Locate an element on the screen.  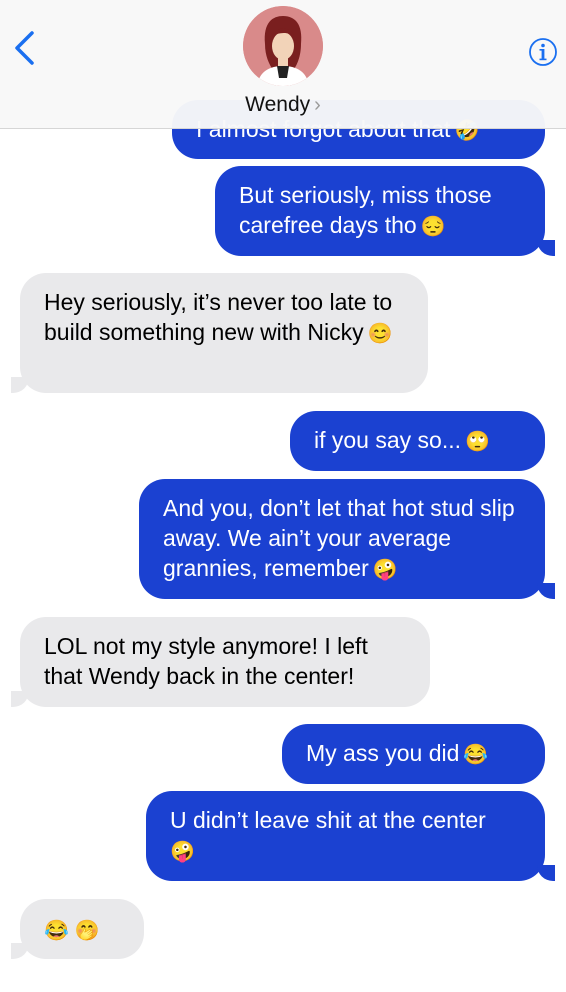
message-emoji: 😂 is located at coordinates (476, 754).